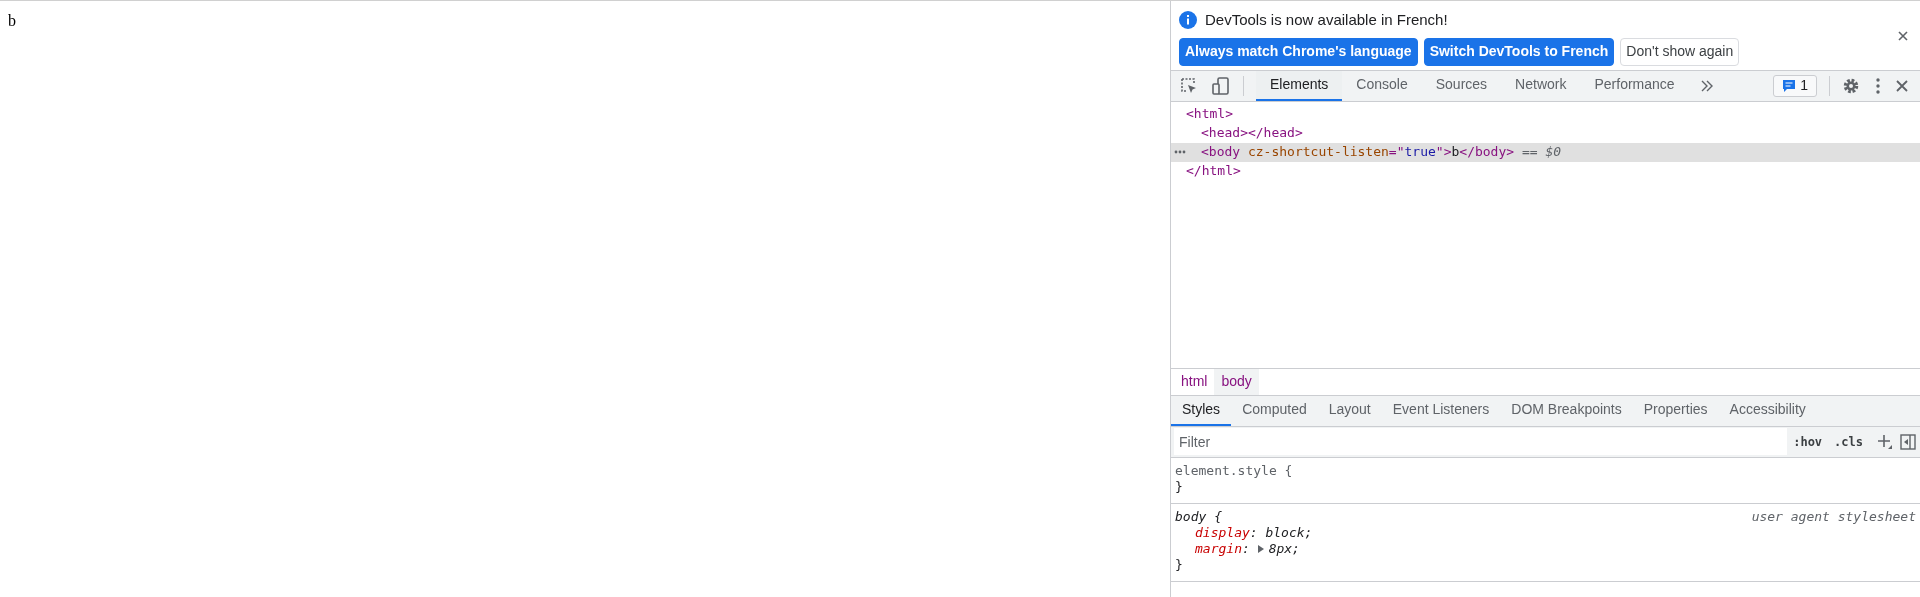 The height and width of the screenshot is (597, 1920). What do you see at coordinates (1198, 516) in the screenshot?
I see `css-selector: body {` at bounding box center [1198, 516].